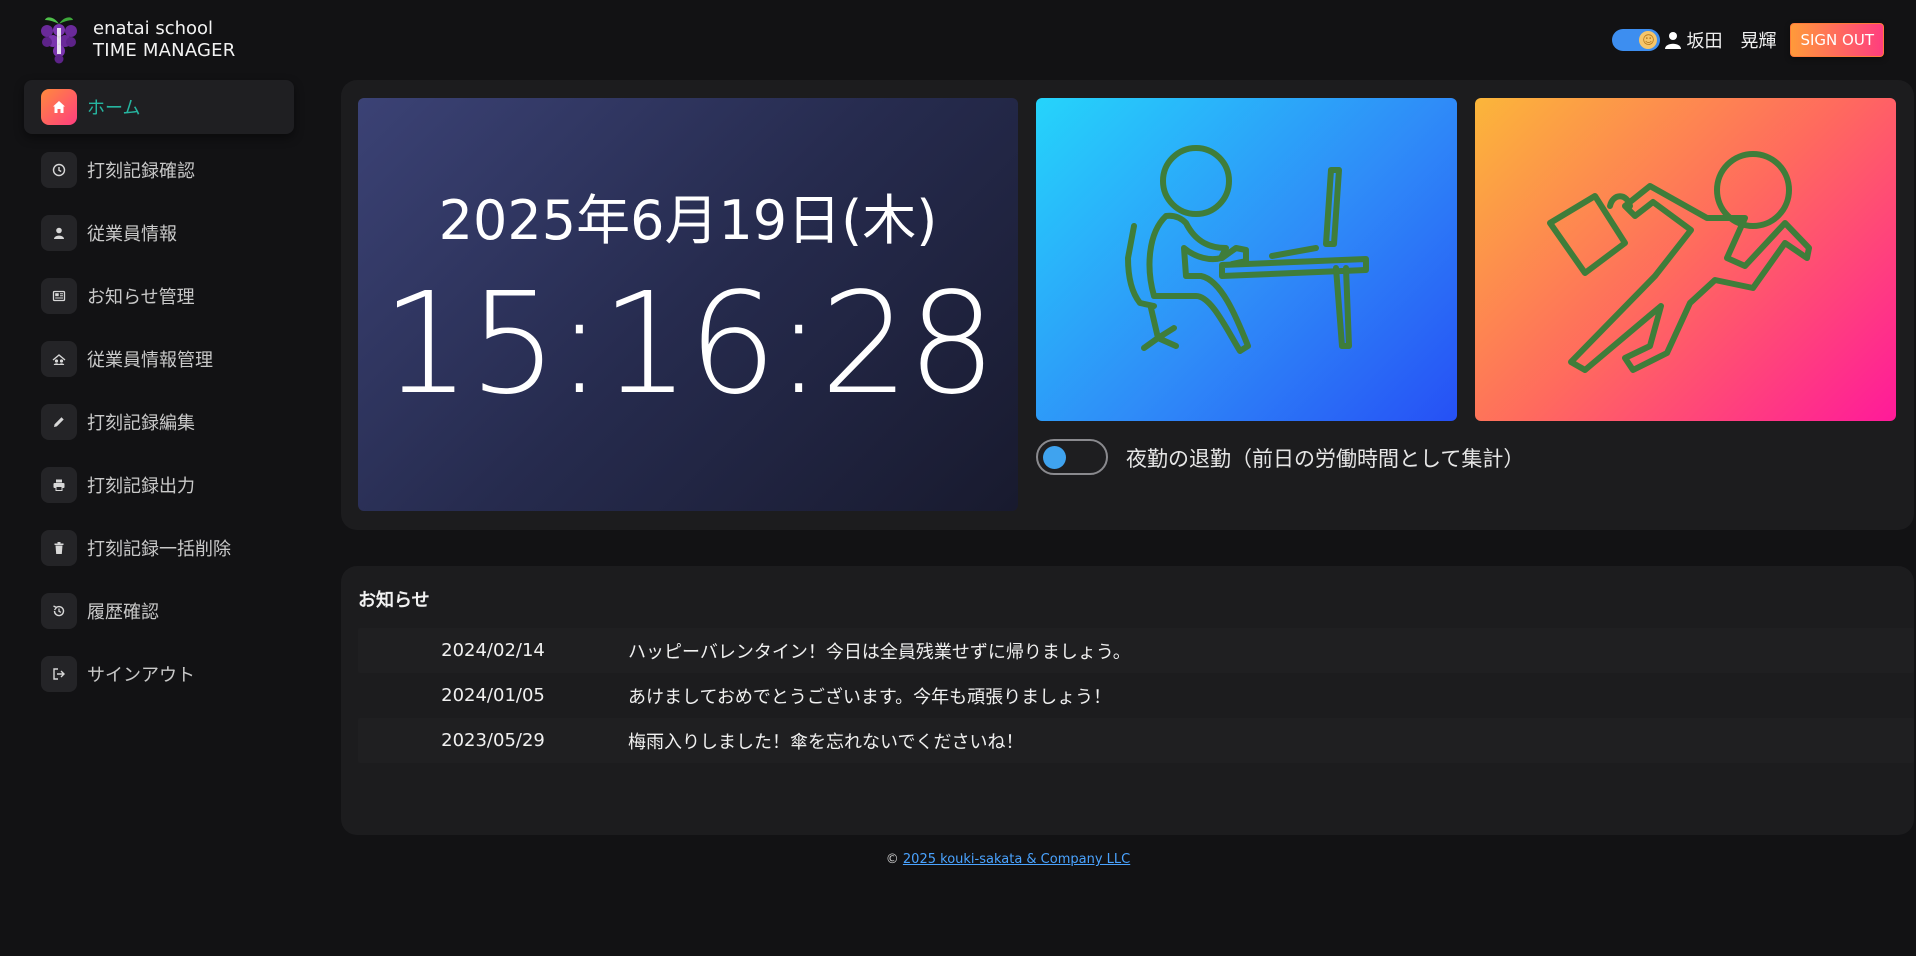 The image size is (1916, 956). I want to click on sidebar-item-label: 打刻記録一括削除, so click(159, 549).